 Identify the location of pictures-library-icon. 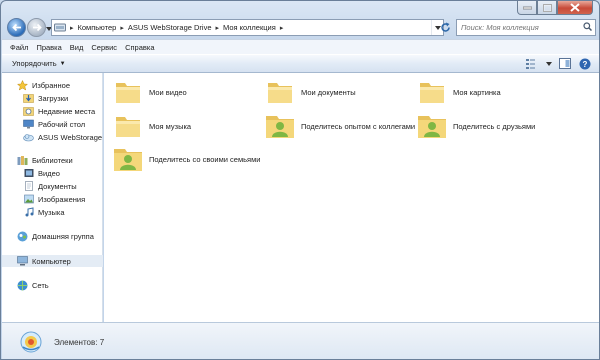
(28, 199).